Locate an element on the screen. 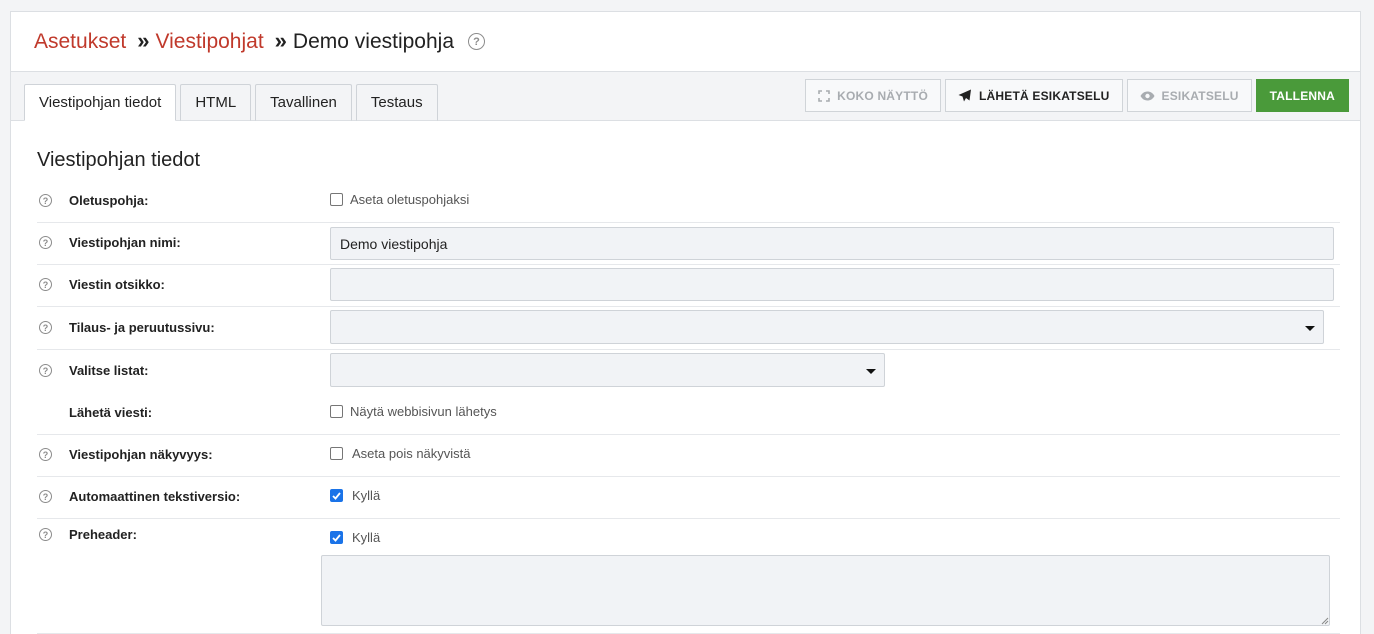 This screenshot has height=634, width=1374. lists-select is located at coordinates (607, 370).